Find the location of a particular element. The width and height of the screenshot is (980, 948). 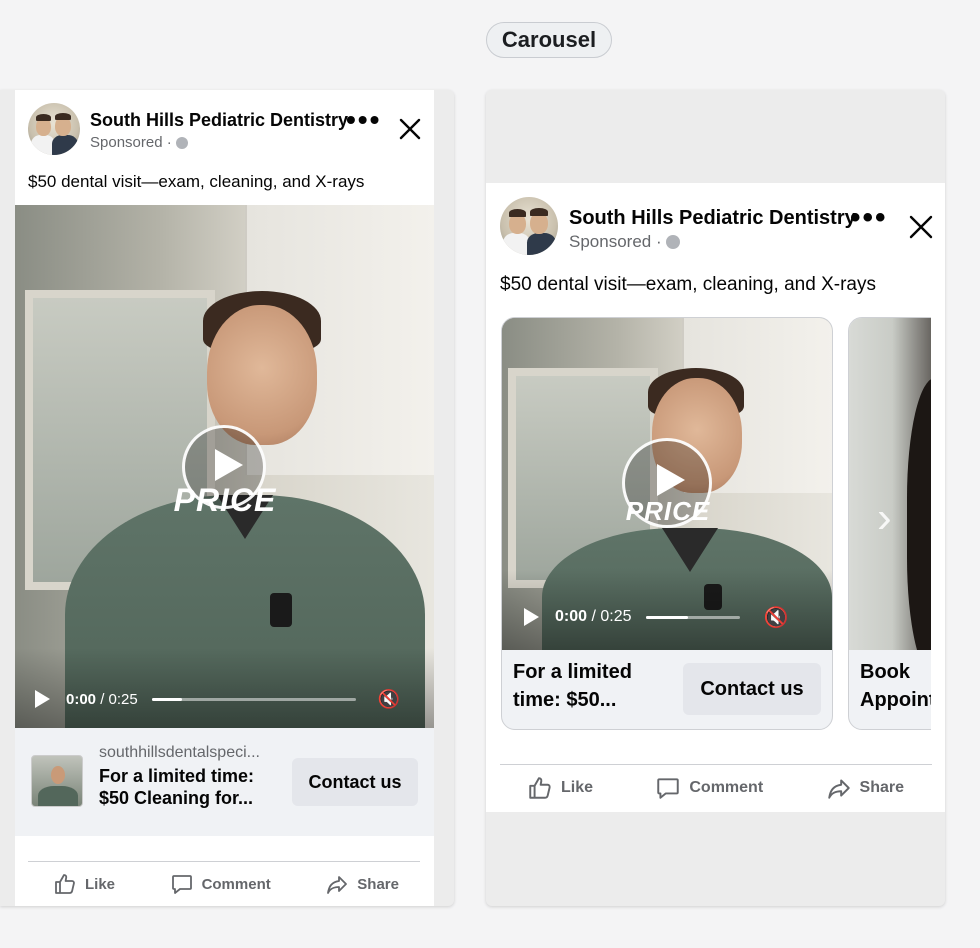

chevron-right-icon: › is located at coordinates (884, 518).